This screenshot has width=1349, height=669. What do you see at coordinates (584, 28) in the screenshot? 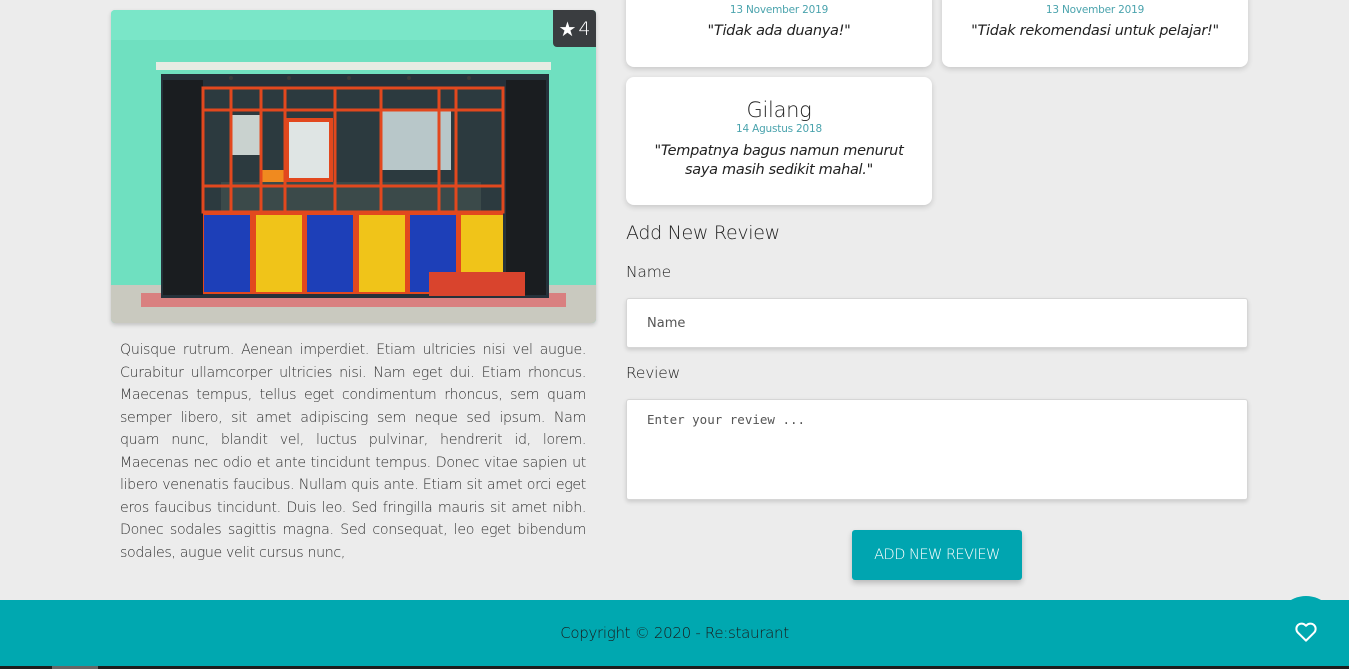
I see `rating-value: 4` at bounding box center [584, 28].